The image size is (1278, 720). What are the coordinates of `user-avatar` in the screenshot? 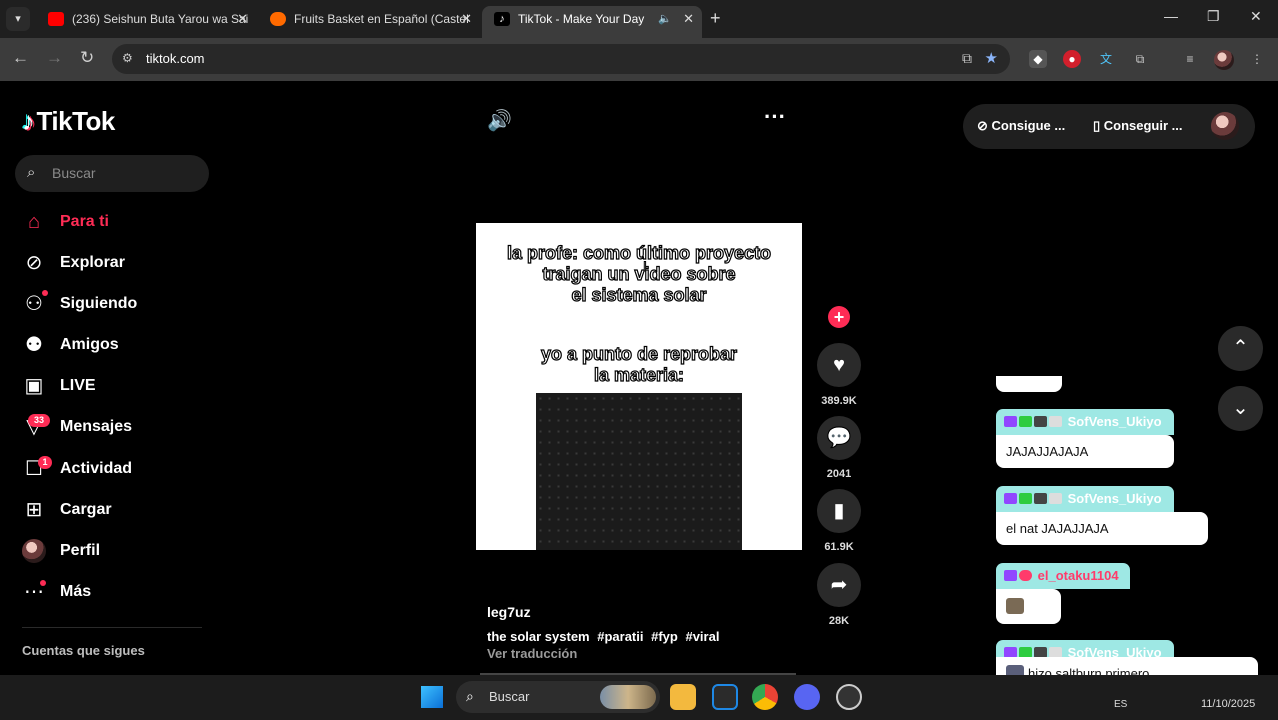 It's located at (1225, 126).